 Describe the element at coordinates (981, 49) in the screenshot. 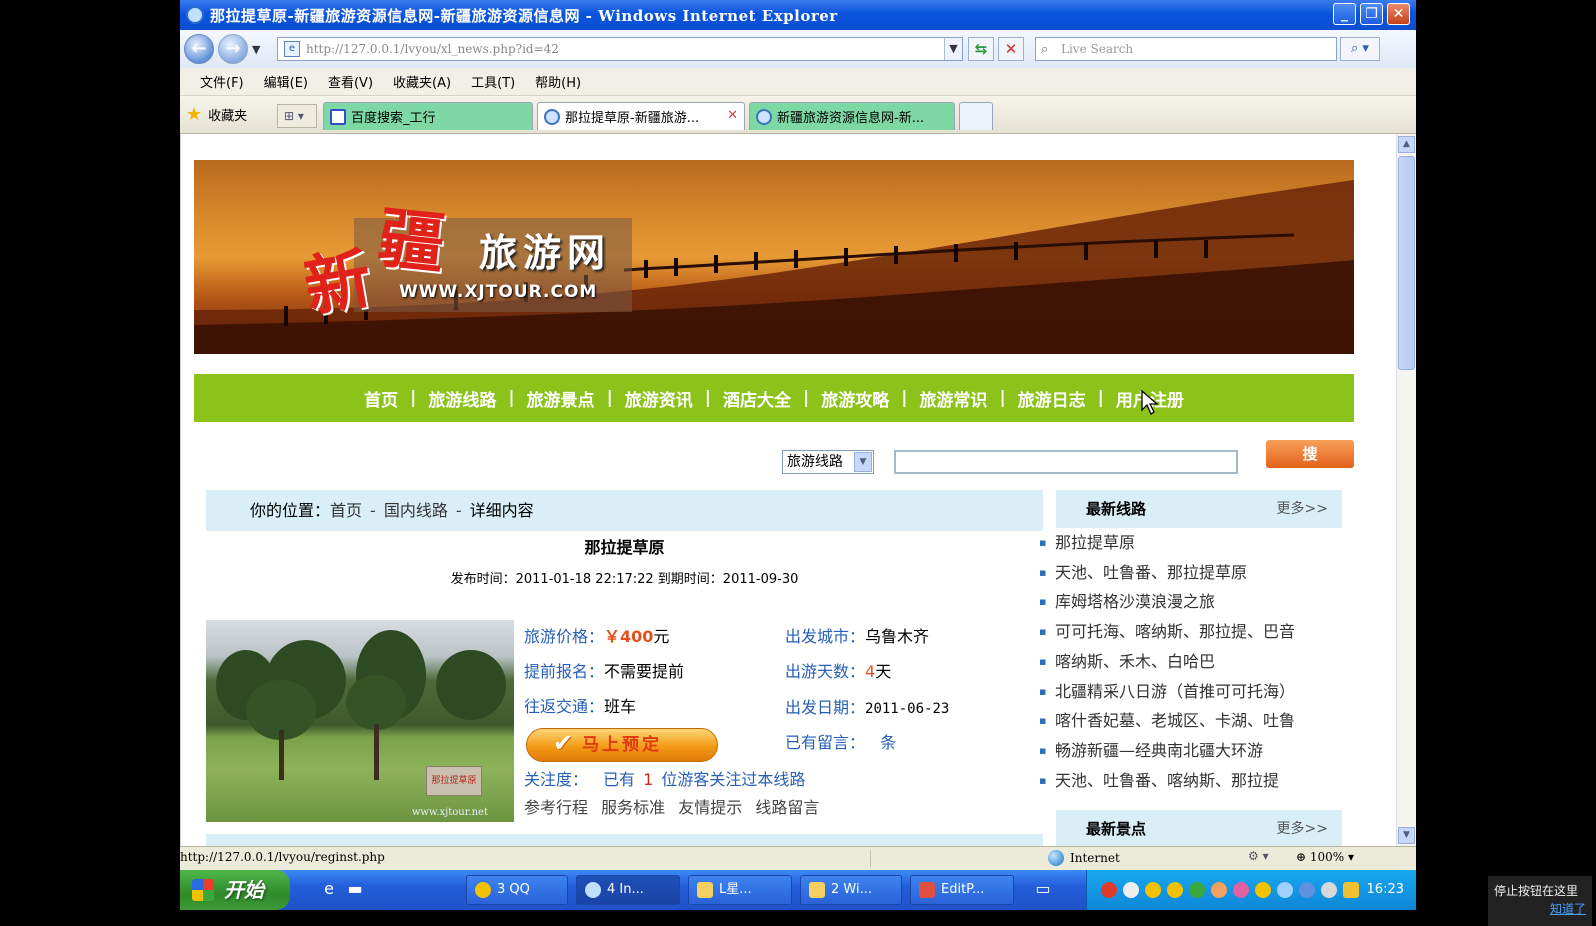

I see `refresh-button: ⇆` at that location.